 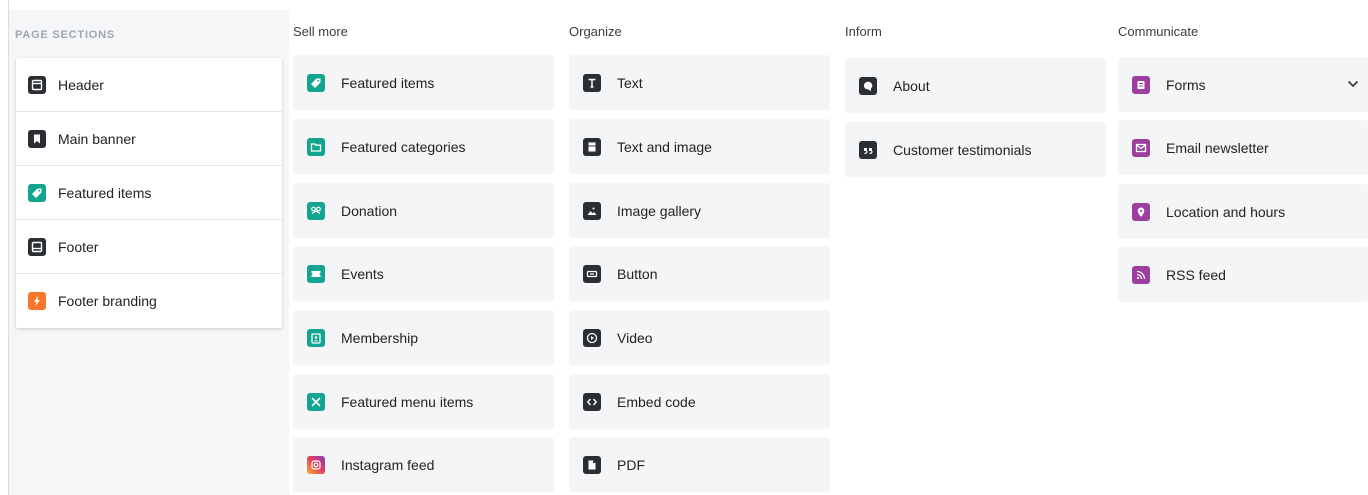 What do you see at coordinates (423, 337) in the screenshot?
I see `tile-membership: Membership` at bounding box center [423, 337].